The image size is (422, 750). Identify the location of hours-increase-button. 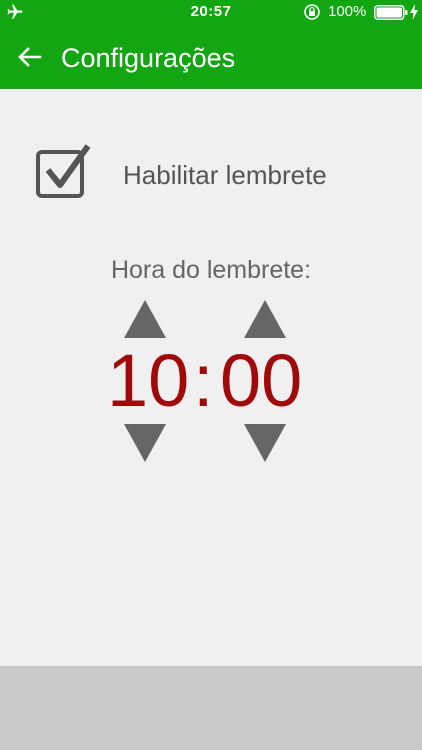
(145, 319).